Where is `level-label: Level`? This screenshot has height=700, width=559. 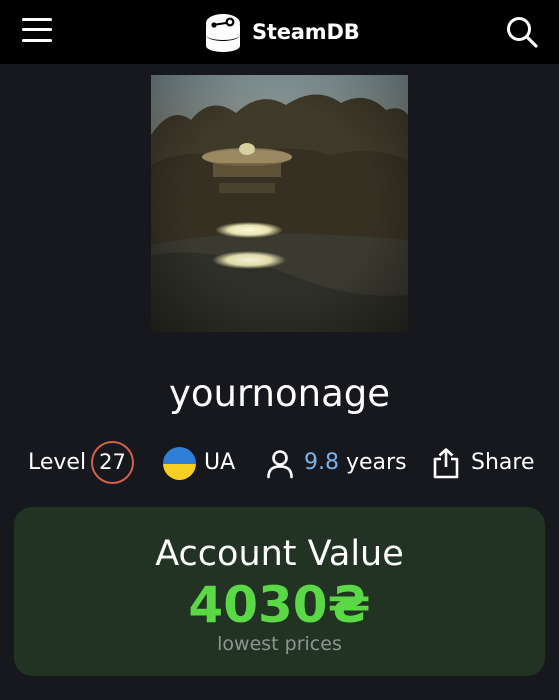
level-label: Level is located at coordinates (57, 462).